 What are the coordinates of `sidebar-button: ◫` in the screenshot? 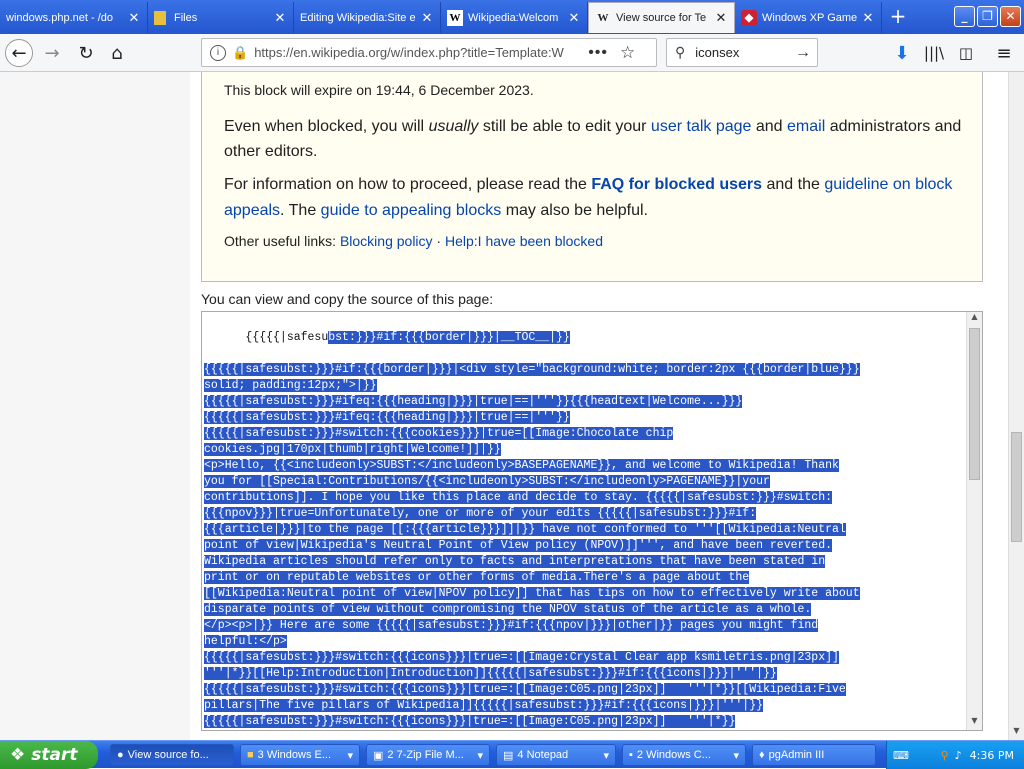 It's located at (966, 53).